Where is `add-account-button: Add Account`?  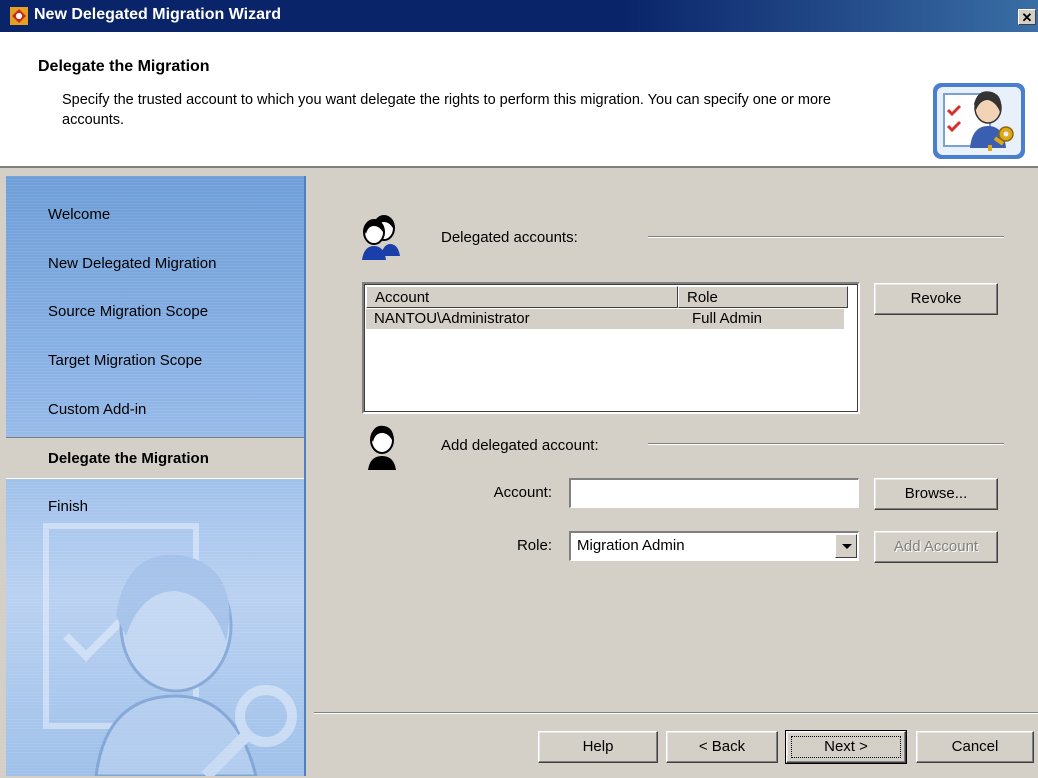 add-account-button: Add Account is located at coordinates (936, 547).